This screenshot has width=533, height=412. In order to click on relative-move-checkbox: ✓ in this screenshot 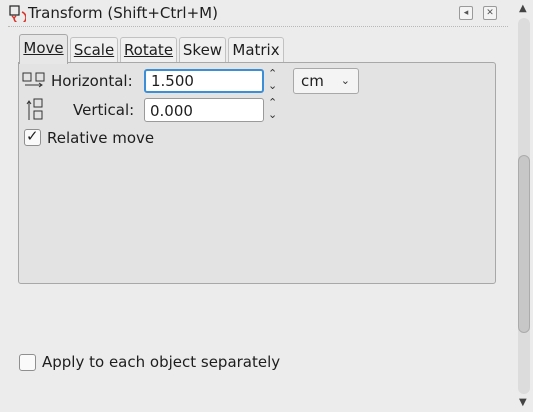, I will do `click(32, 136)`.